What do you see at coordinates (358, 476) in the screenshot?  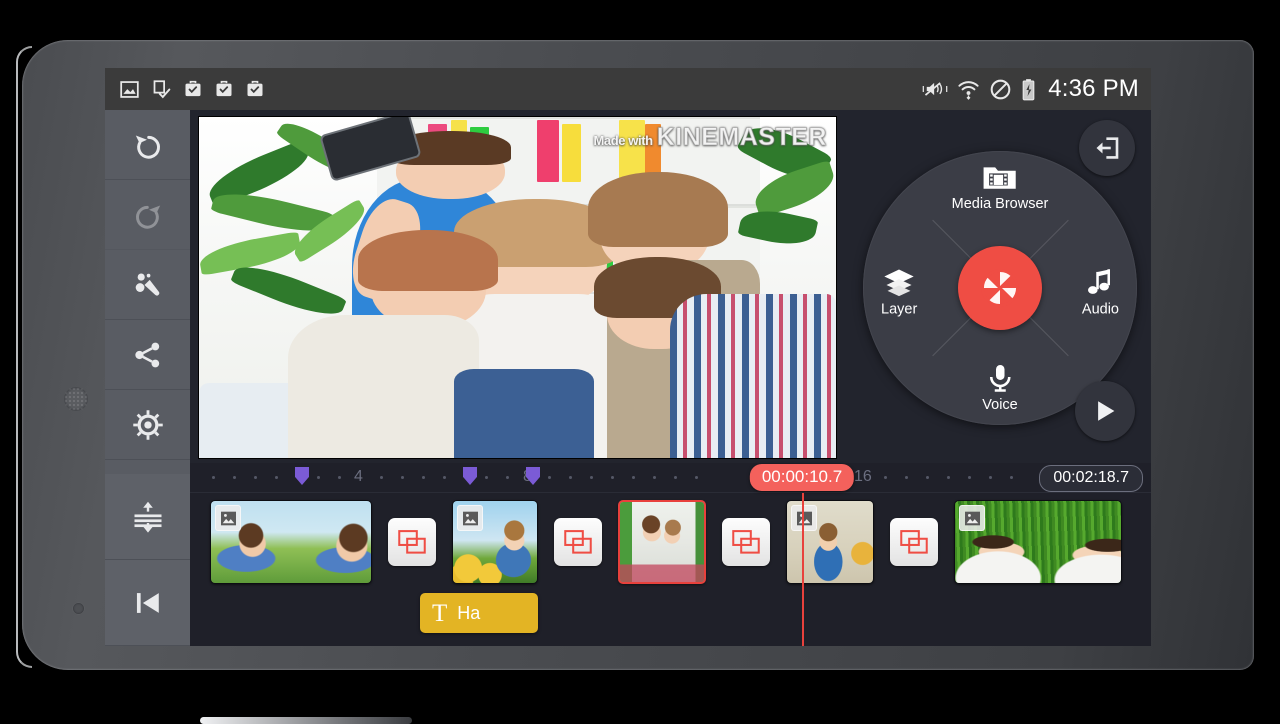 I see `ruler-label: 4` at bounding box center [358, 476].